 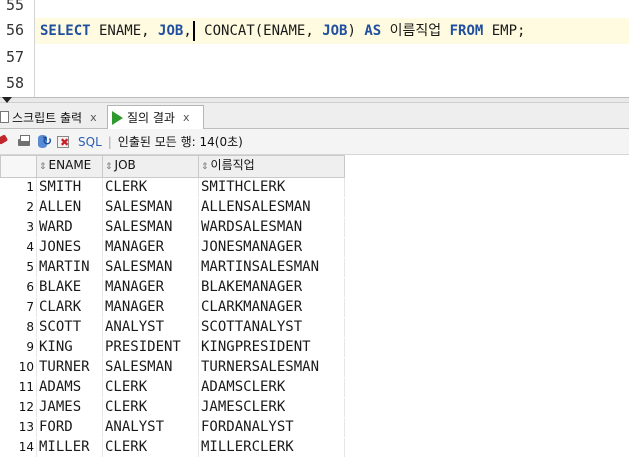 I want to click on cell-name-job: WARDSALESMAN, so click(x=271, y=227).